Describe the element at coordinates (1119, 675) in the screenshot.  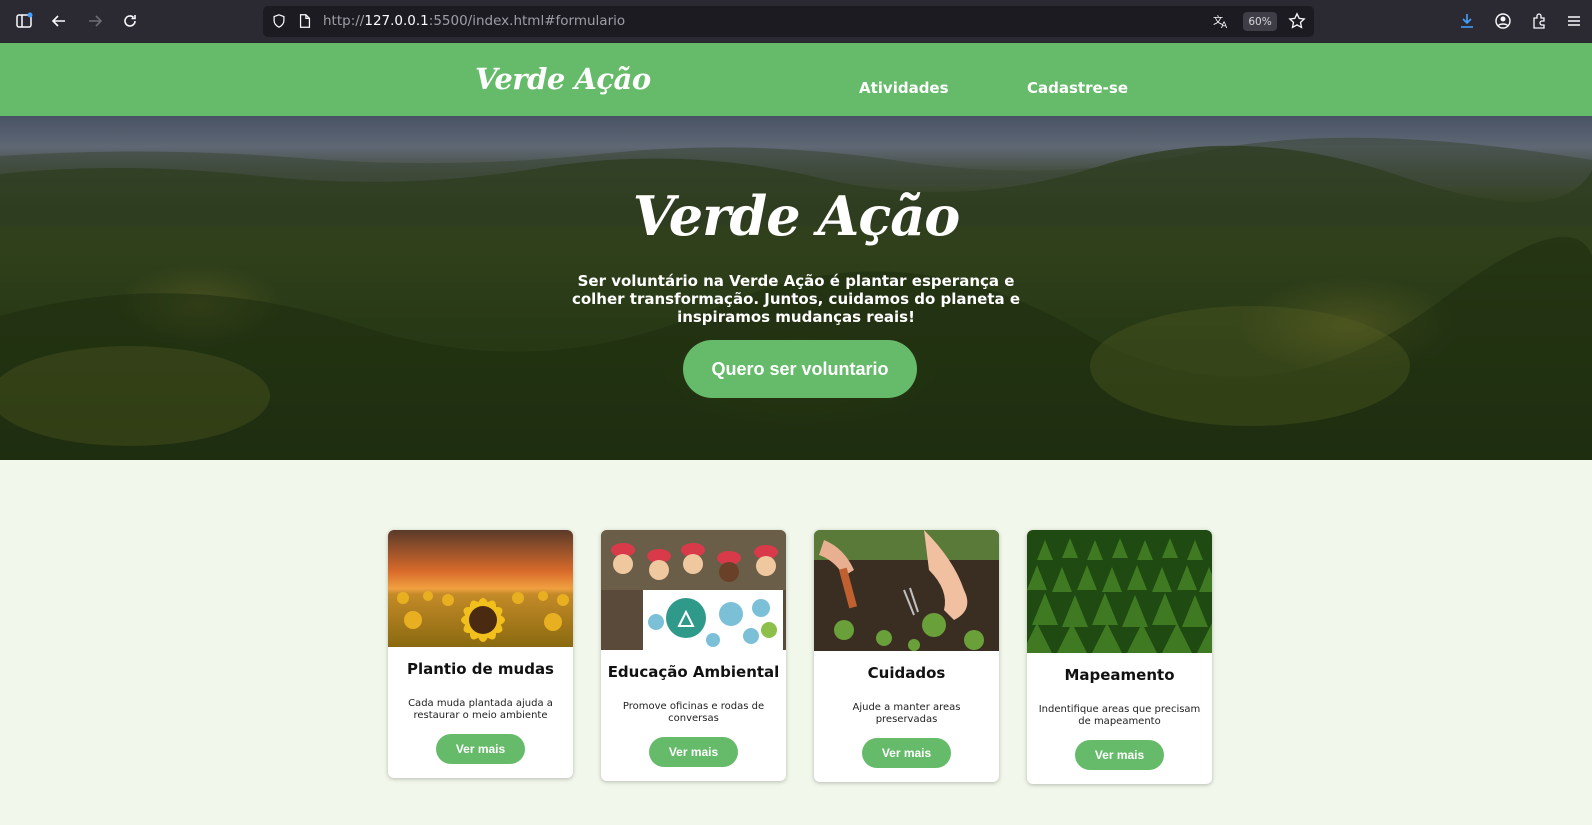
I see `card-title: Mapeamento` at that location.